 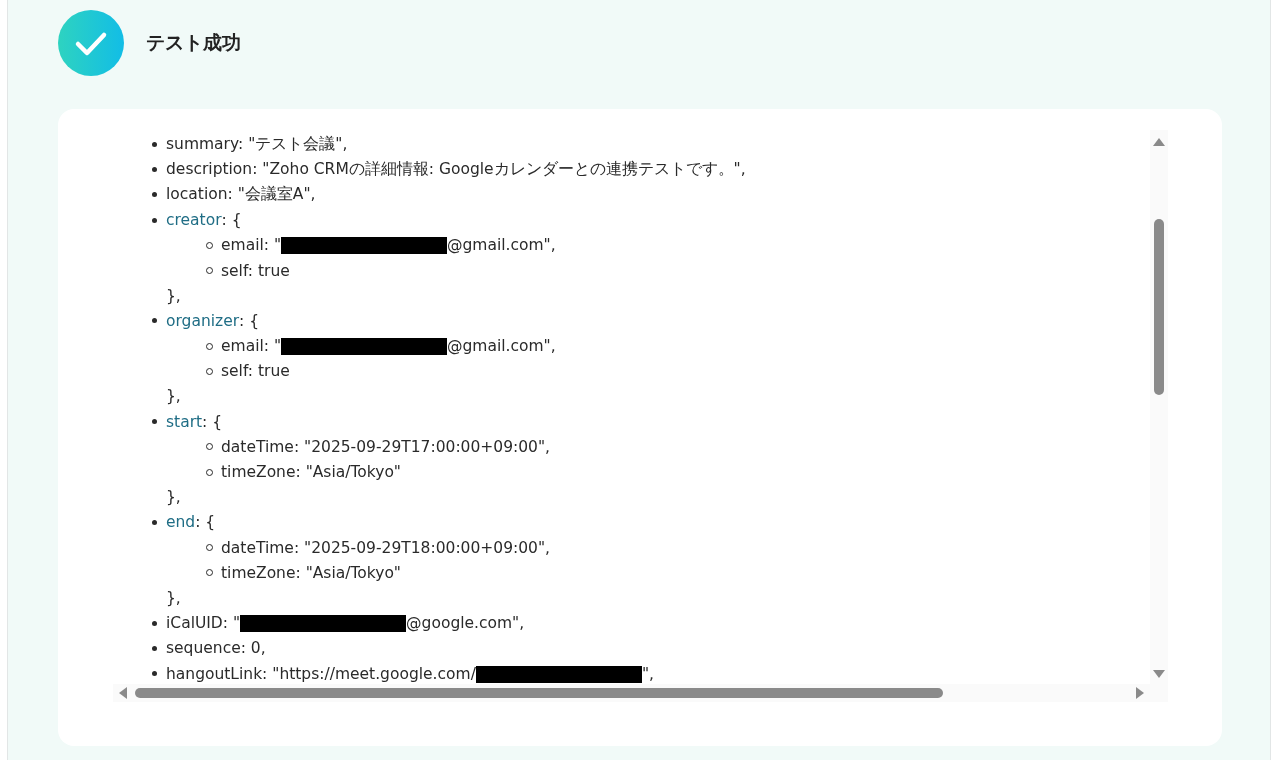 I want to click on json-field: description: "Zoho CRMの詳細情報: Googleカレンダーとの連携テストです。",, so click(x=456, y=170).